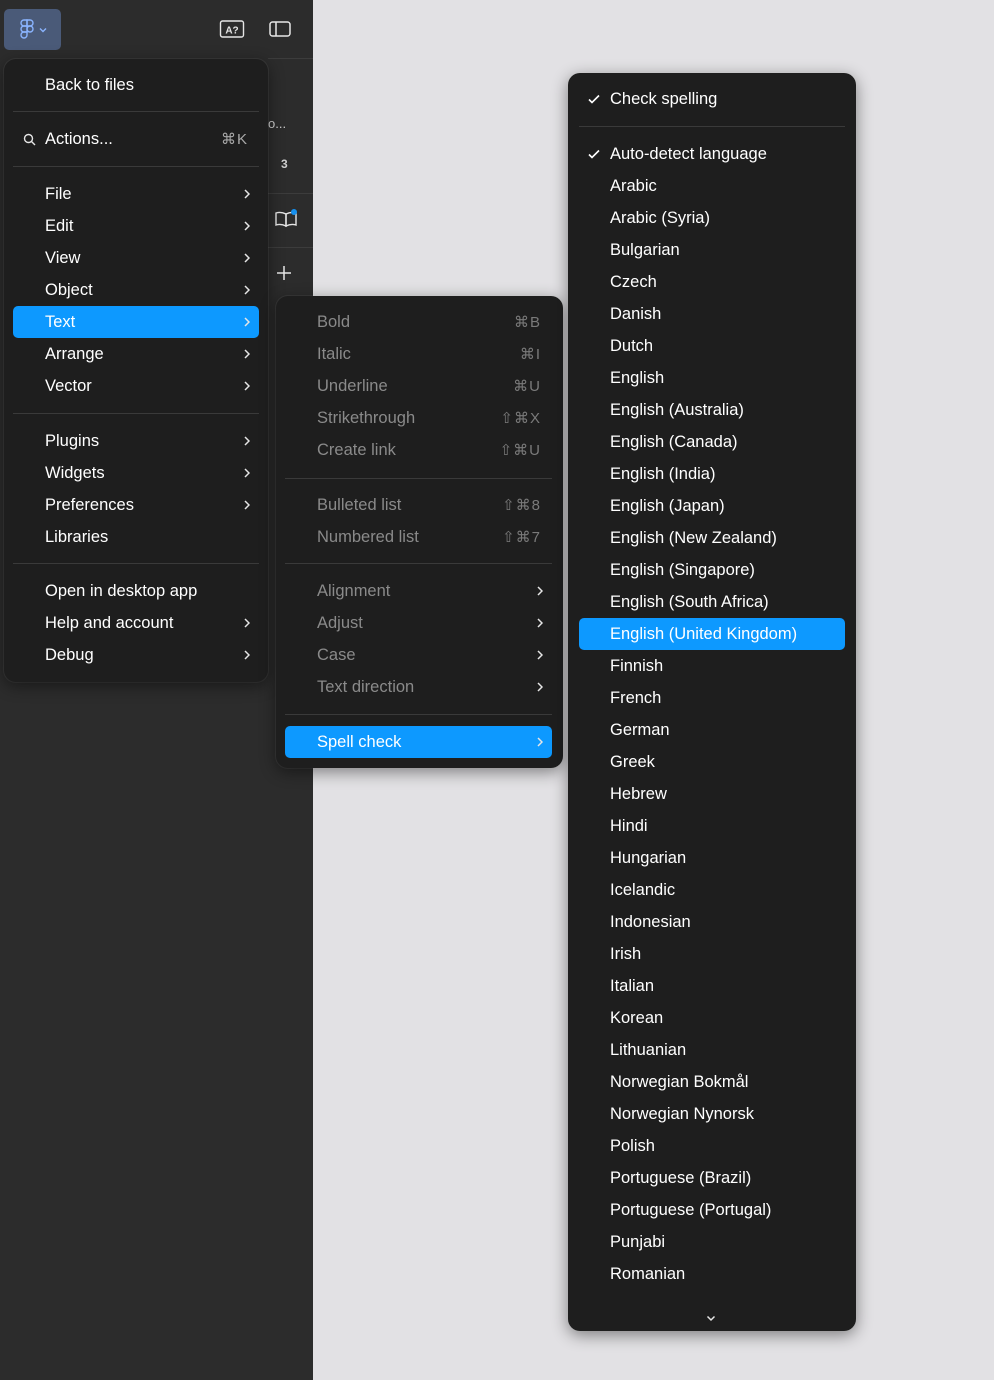 This screenshot has width=994, height=1380. I want to click on text-item-bulleted-list: Bulleted list ⇧⌘8, so click(418, 505).